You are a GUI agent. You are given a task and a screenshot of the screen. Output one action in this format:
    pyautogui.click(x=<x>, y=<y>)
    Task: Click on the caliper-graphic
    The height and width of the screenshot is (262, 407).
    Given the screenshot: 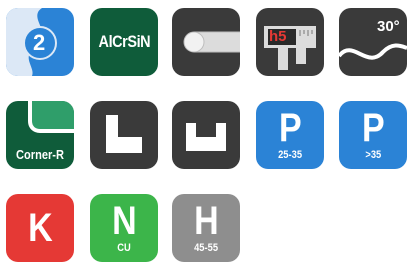 What is the action you would take?
    pyautogui.click(x=290, y=48)
    